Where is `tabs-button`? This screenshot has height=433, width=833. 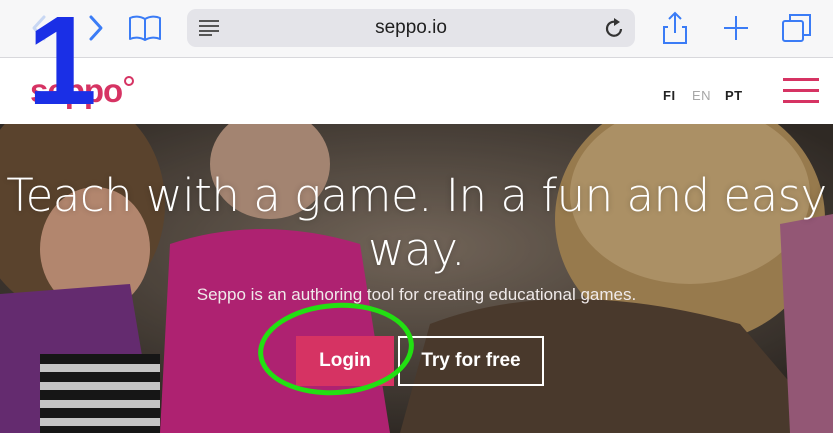
tabs-button is located at coordinates (797, 28).